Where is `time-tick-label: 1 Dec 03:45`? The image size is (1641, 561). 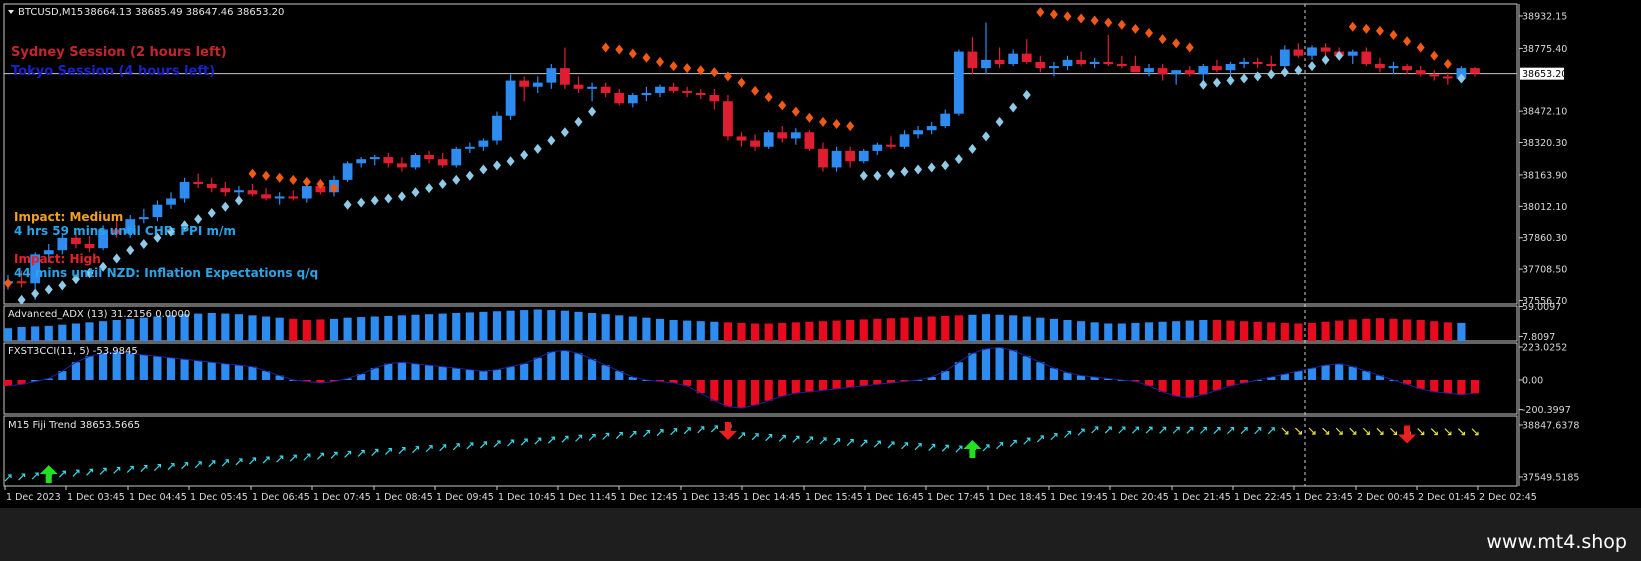
time-tick-label: 1 Dec 03:45 is located at coordinates (96, 497).